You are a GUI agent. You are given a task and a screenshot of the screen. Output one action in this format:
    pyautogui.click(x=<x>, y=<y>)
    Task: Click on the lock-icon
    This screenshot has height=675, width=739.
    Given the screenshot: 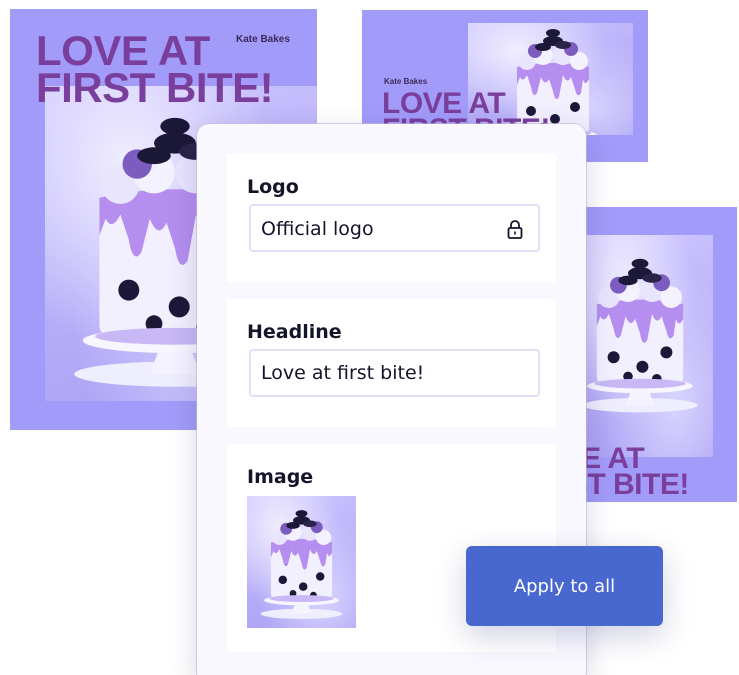 What is the action you would take?
    pyautogui.click(x=515, y=229)
    